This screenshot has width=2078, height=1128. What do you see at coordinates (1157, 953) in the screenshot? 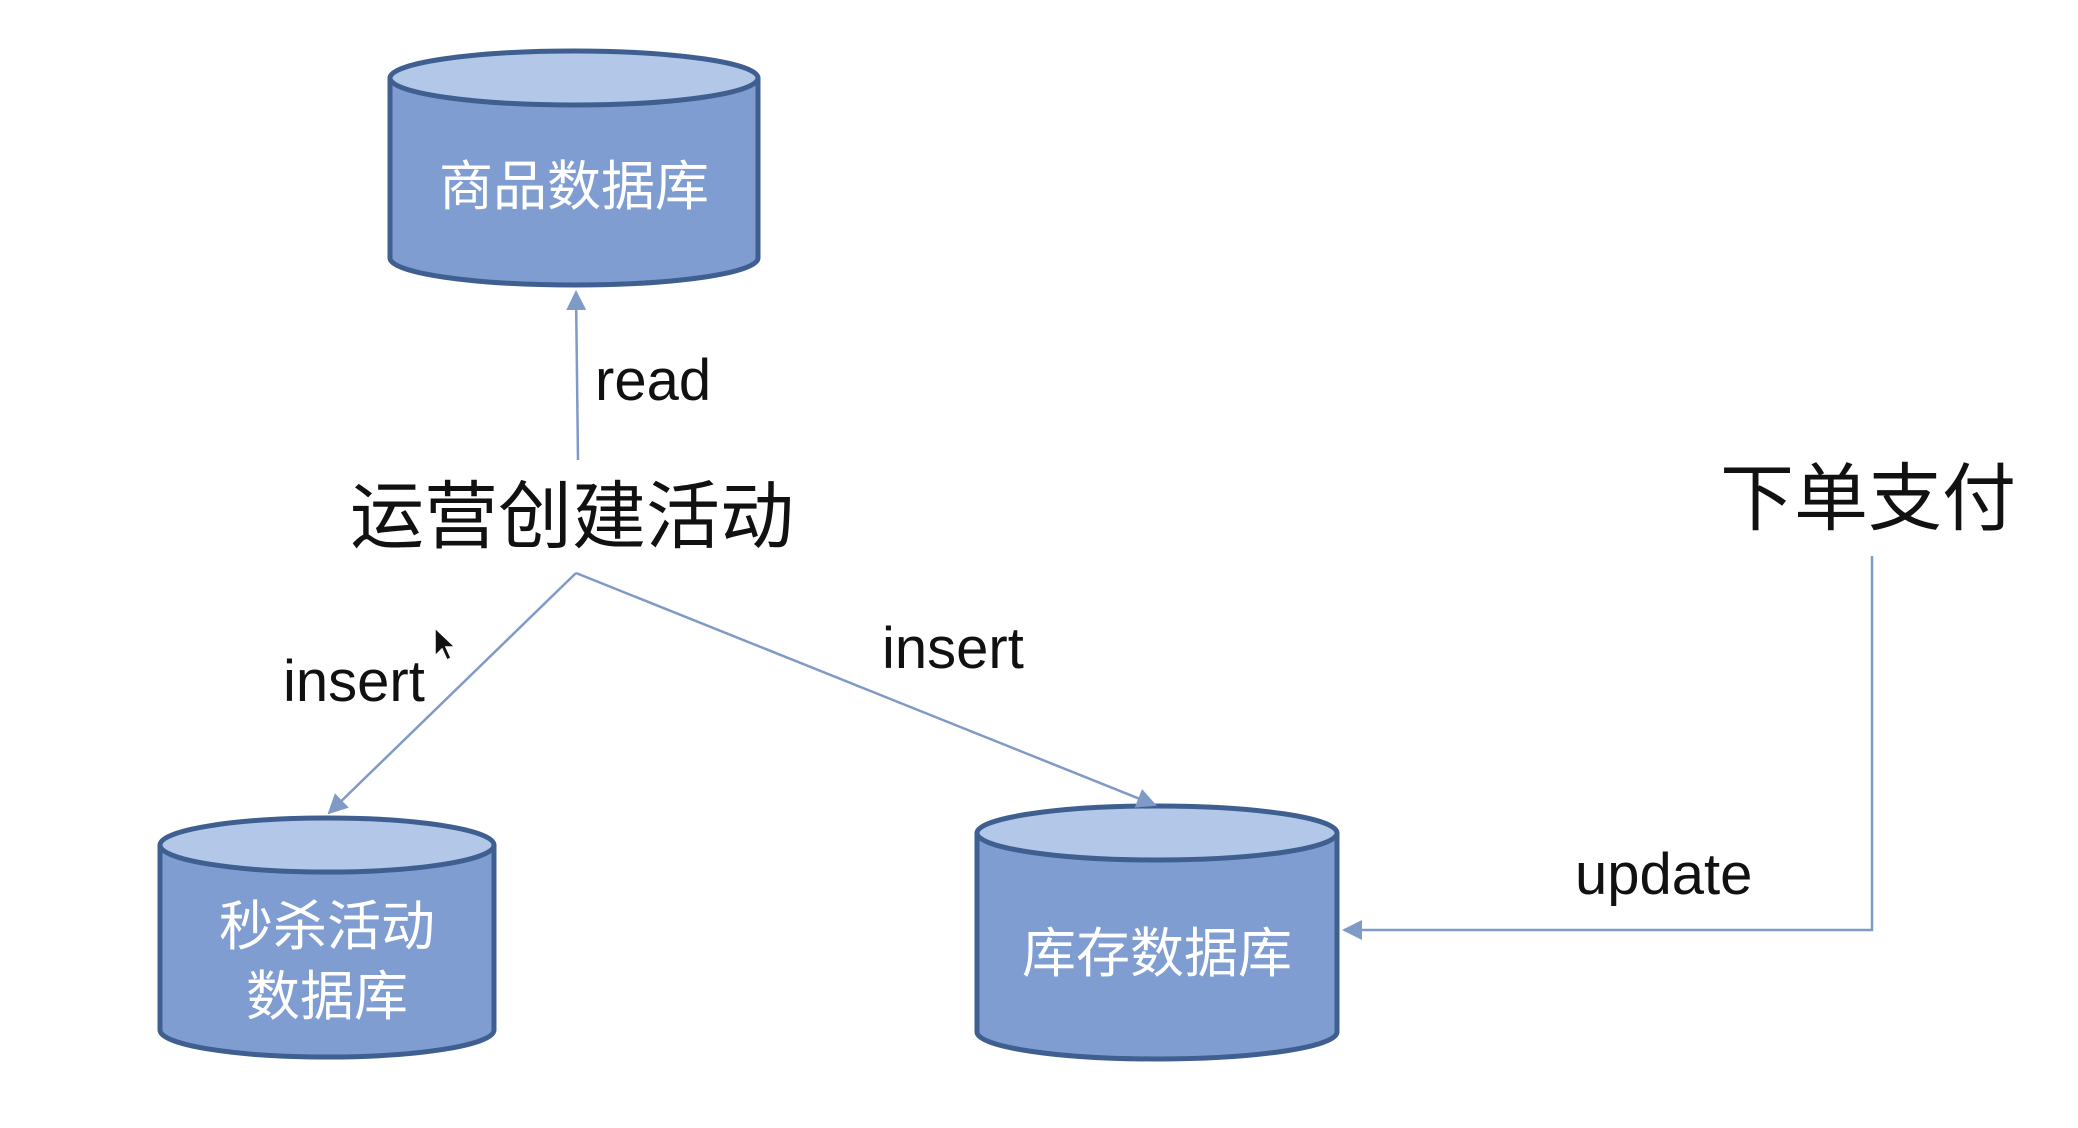
I see `inventory-db-label: 库存数据库` at bounding box center [1157, 953].